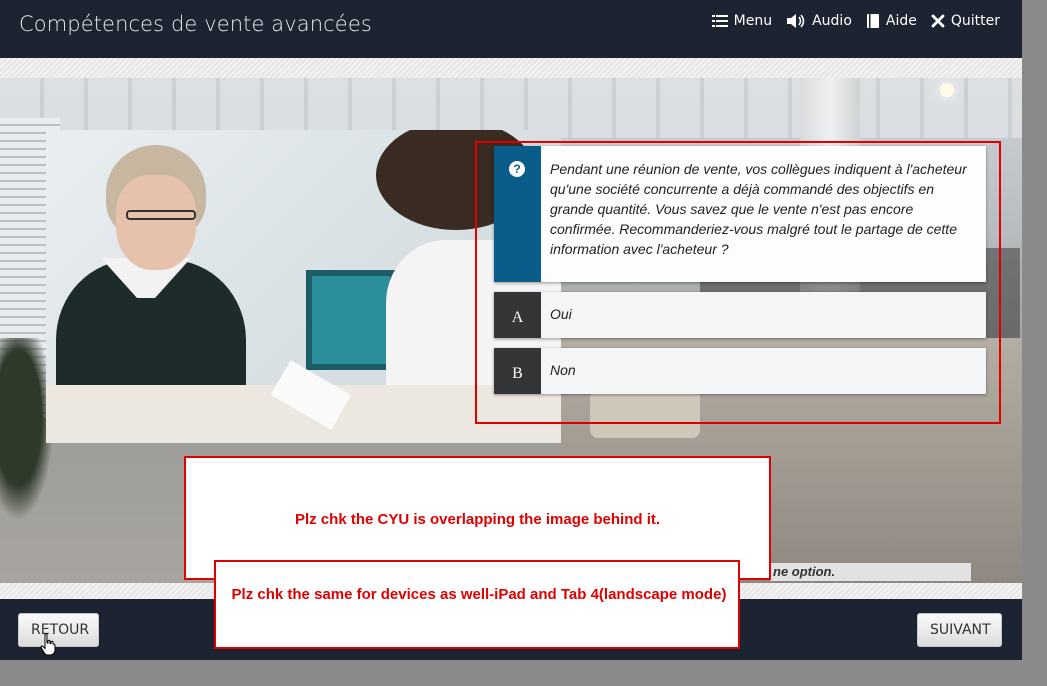  I want to click on book-icon, so click(872, 21).